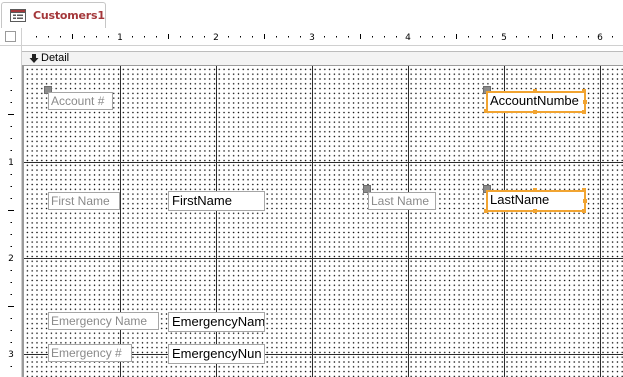 This screenshot has width=623, height=377. What do you see at coordinates (103, 321) in the screenshot?
I see `emergency-name-label: Emergency Name` at bounding box center [103, 321].